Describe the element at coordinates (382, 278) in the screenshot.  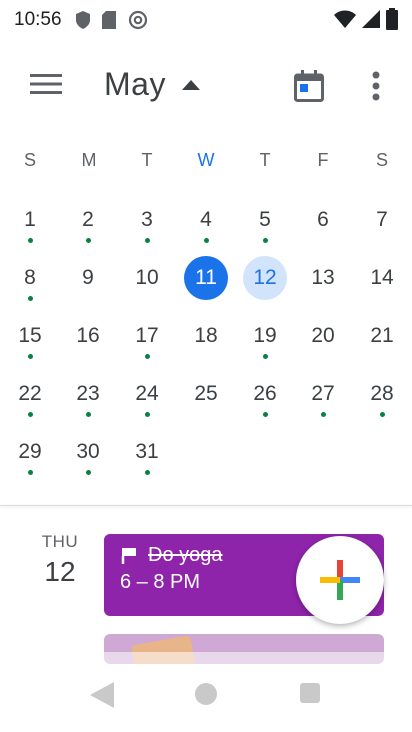
I see `calendar-day: 14` at that location.